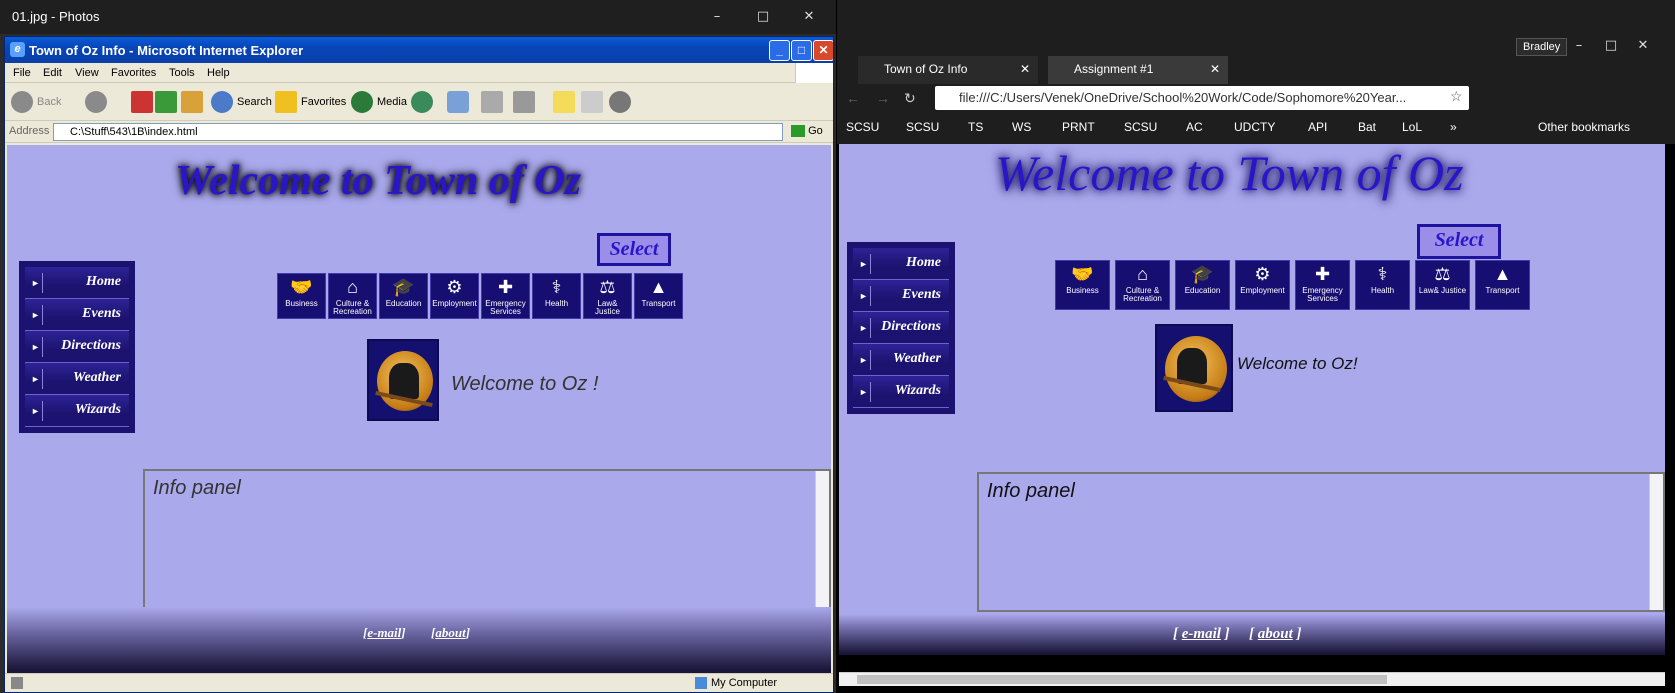  What do you see at coordinates (592, 102) in the screenshot?
I see `messenger-button` at bounding box center [592, 102].